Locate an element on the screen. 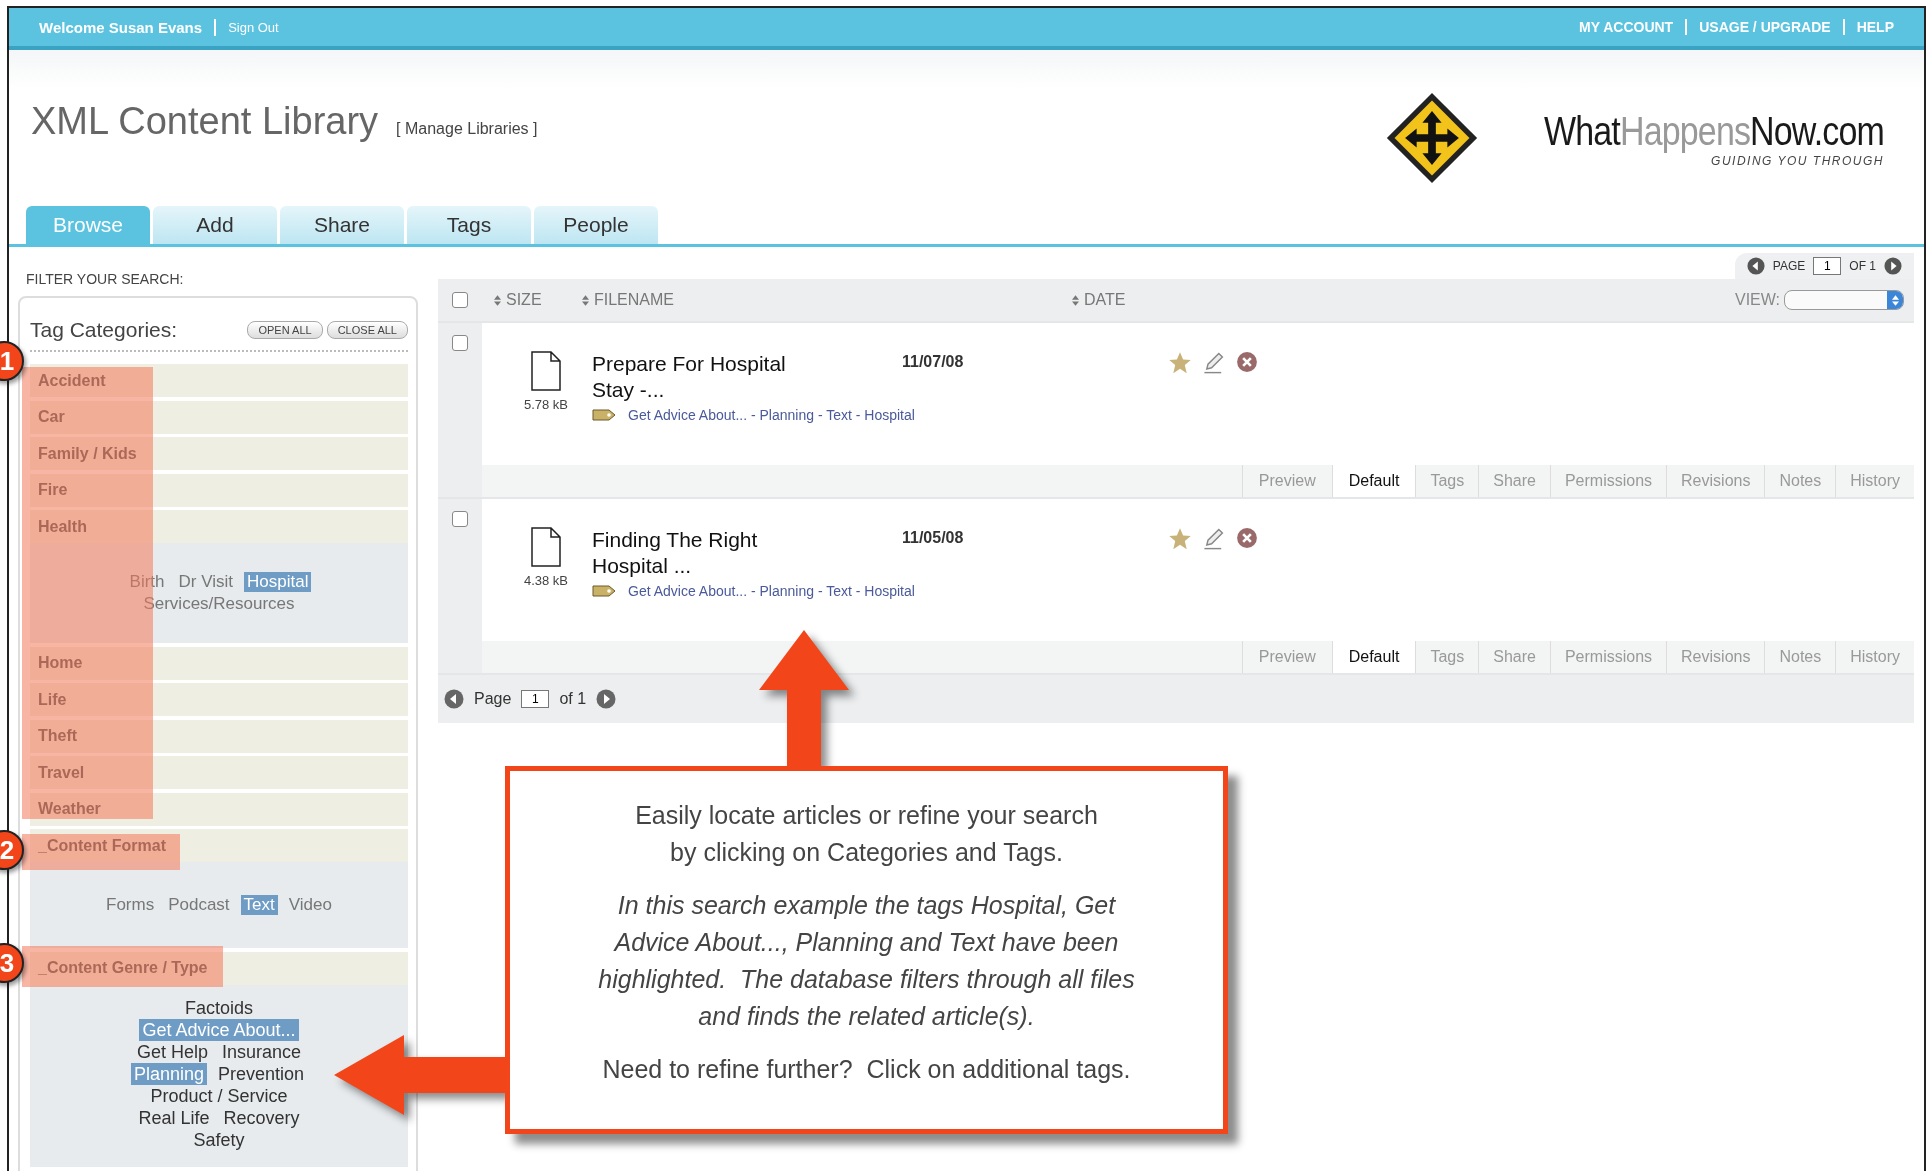  toggle-all-button: CLOSE ALL is located at coordinates (367, 330).